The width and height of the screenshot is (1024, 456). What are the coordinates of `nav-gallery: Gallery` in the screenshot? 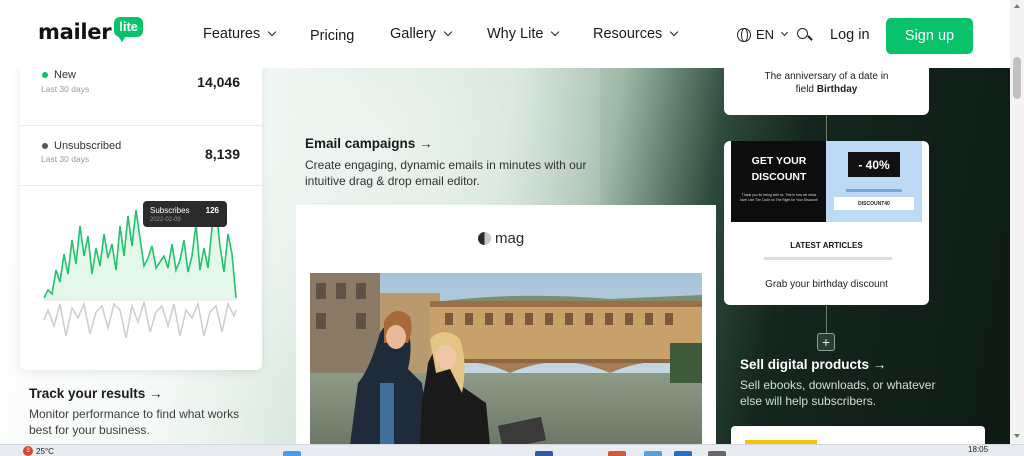 It's located at (421, 34).